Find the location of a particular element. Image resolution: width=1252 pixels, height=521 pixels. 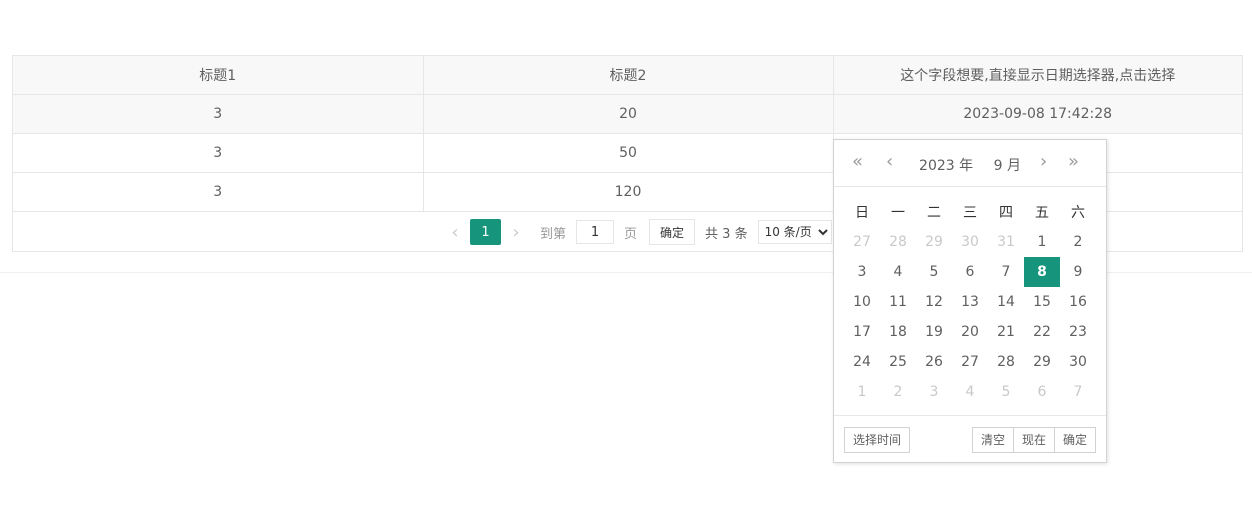

page-unit-label: 页 is located at coordinates (631, 234).